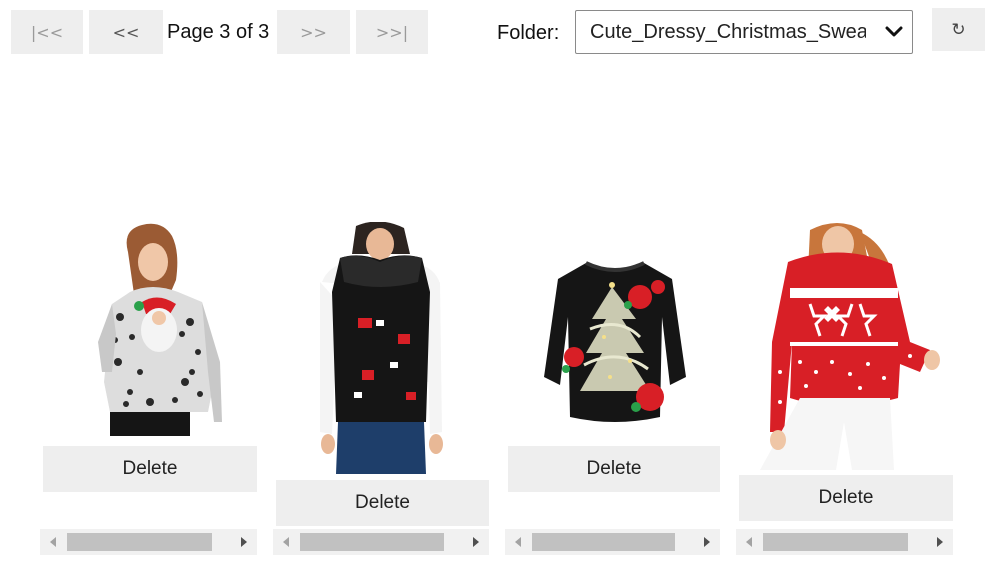 This screenshot has height=575, width=999. I want to click on previous-page-button: <<, so click(126, 32).